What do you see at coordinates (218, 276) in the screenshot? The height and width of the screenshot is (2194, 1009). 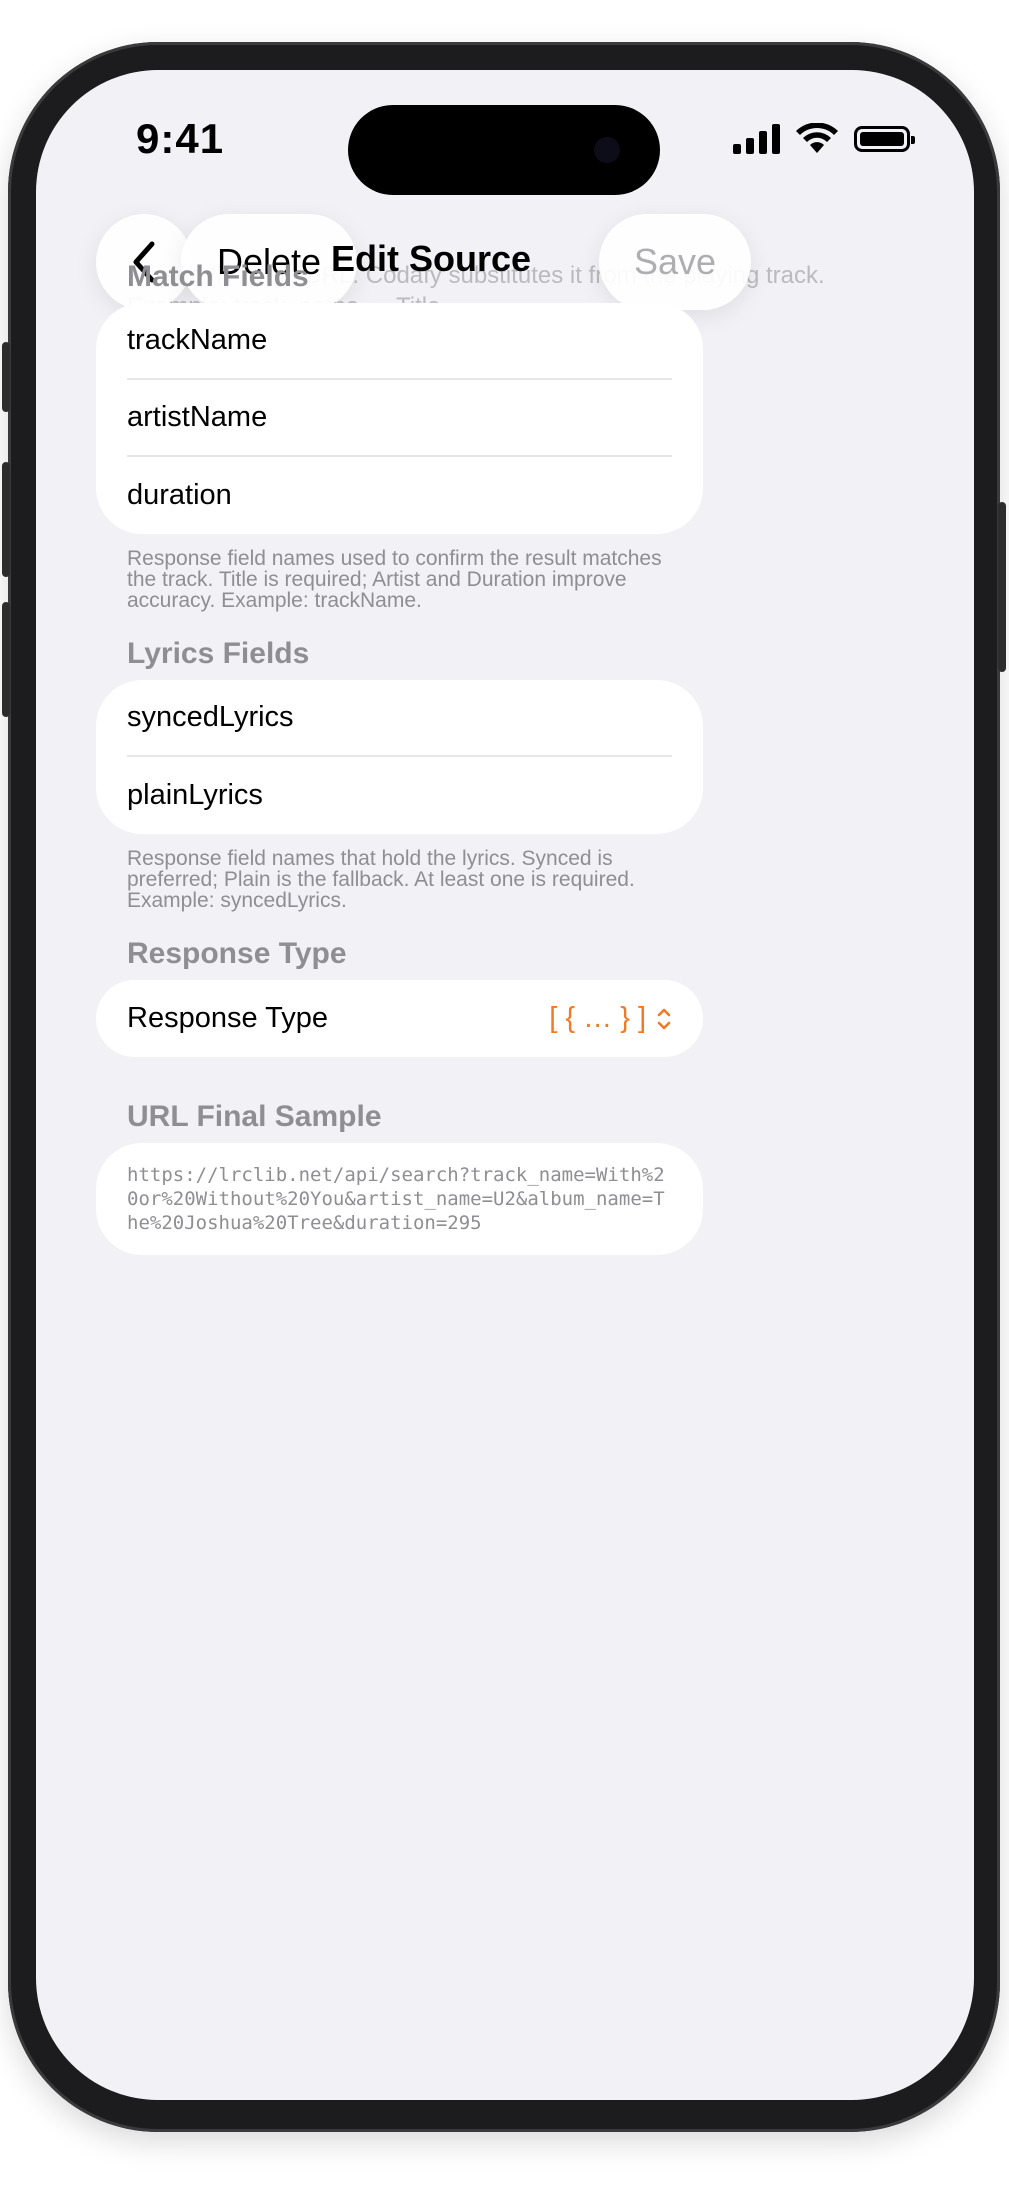 I see `match-fields-header: Match Fields` at bounding box center [218, 276].